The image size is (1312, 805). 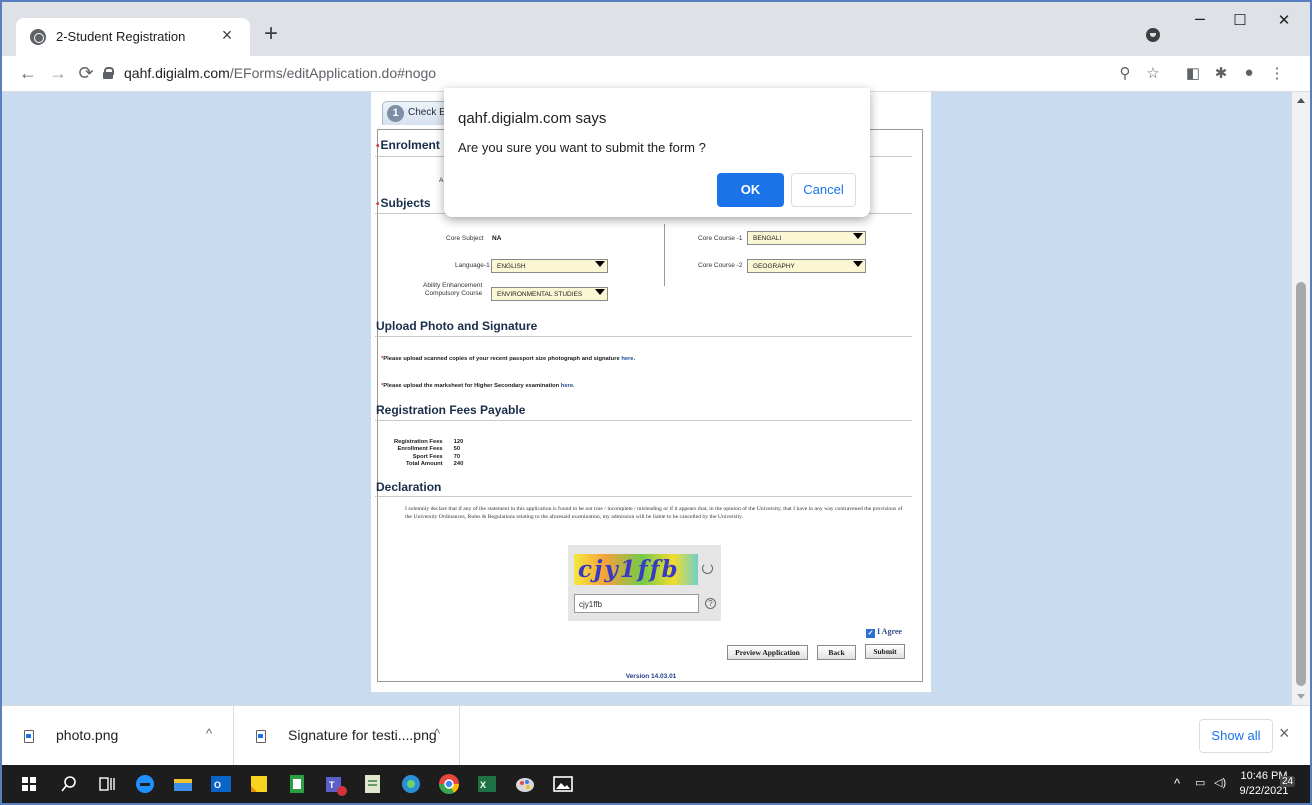 What do you see at coordinates (707, 568) in the screenshot?
I see `refresh-icon` at bounding box center [707, 568].